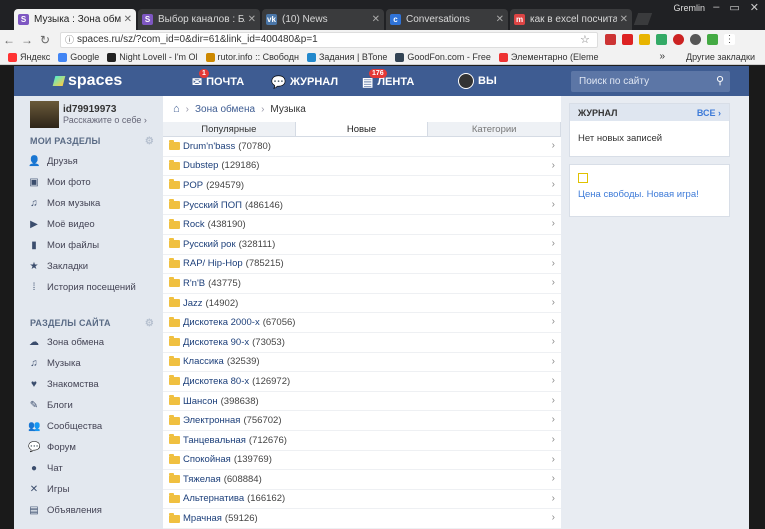 This screenshot has width=765, height=529. Describe the element at coordinates (585, 39) in the screenshot. I see `bookmark-star-icon: ☆` at that location.